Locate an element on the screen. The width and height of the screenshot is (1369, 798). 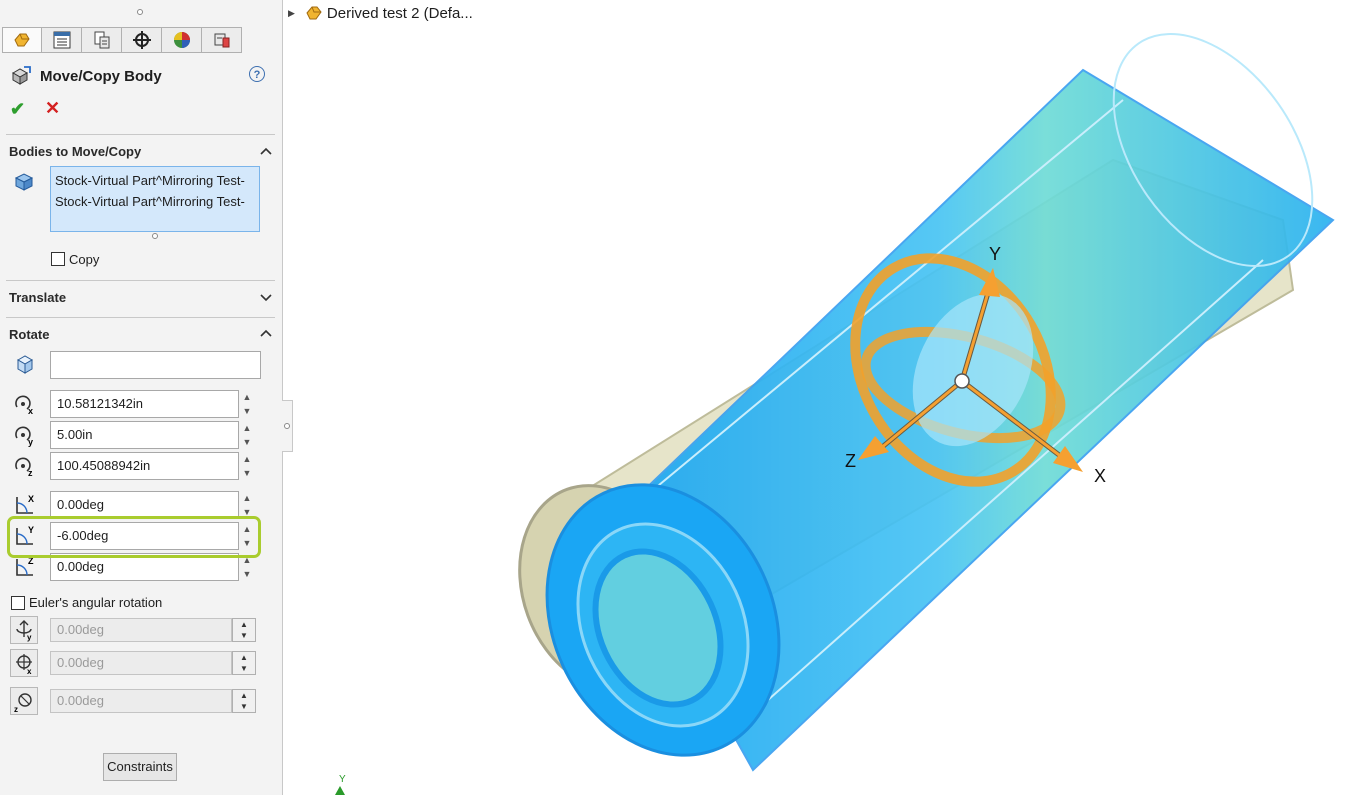
feature-manager-icon is located at coordinates (22, 40).